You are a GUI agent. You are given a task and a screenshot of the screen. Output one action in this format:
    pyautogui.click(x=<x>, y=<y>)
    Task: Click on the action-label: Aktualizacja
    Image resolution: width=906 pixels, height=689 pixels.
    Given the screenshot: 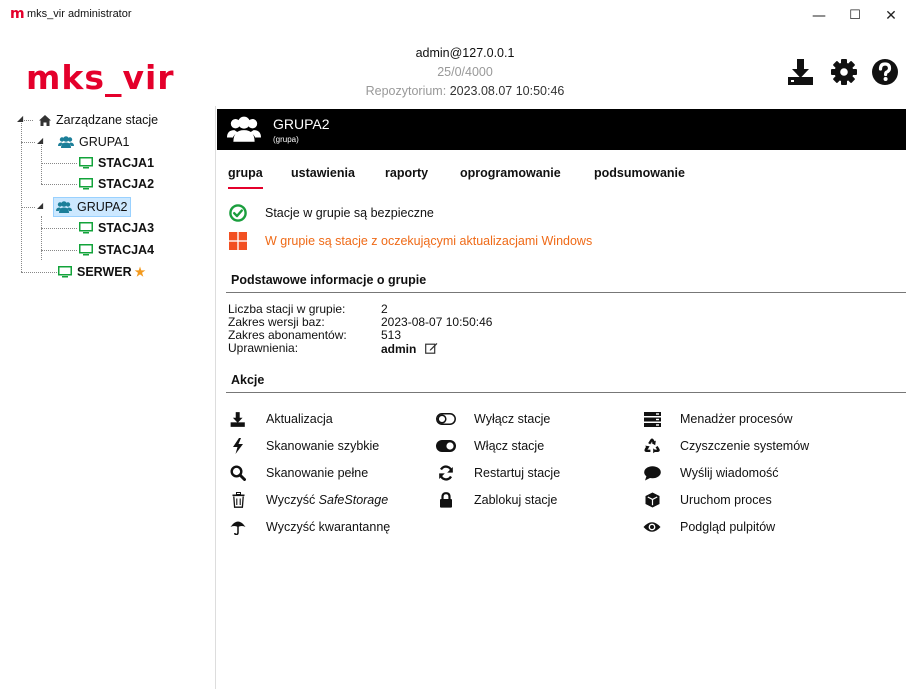 What is the action you would take?
    pyautogui.click(x=299, y=419)
    